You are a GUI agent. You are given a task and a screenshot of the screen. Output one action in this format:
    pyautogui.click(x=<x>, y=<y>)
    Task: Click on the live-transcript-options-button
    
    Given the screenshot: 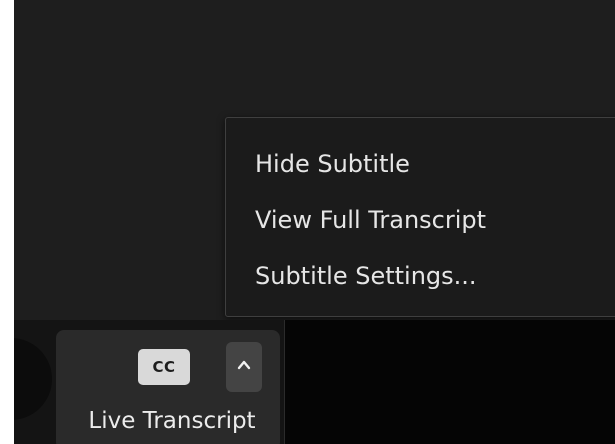 What is the action you would take?
    pyautogui.click(x=244, y=367)
    